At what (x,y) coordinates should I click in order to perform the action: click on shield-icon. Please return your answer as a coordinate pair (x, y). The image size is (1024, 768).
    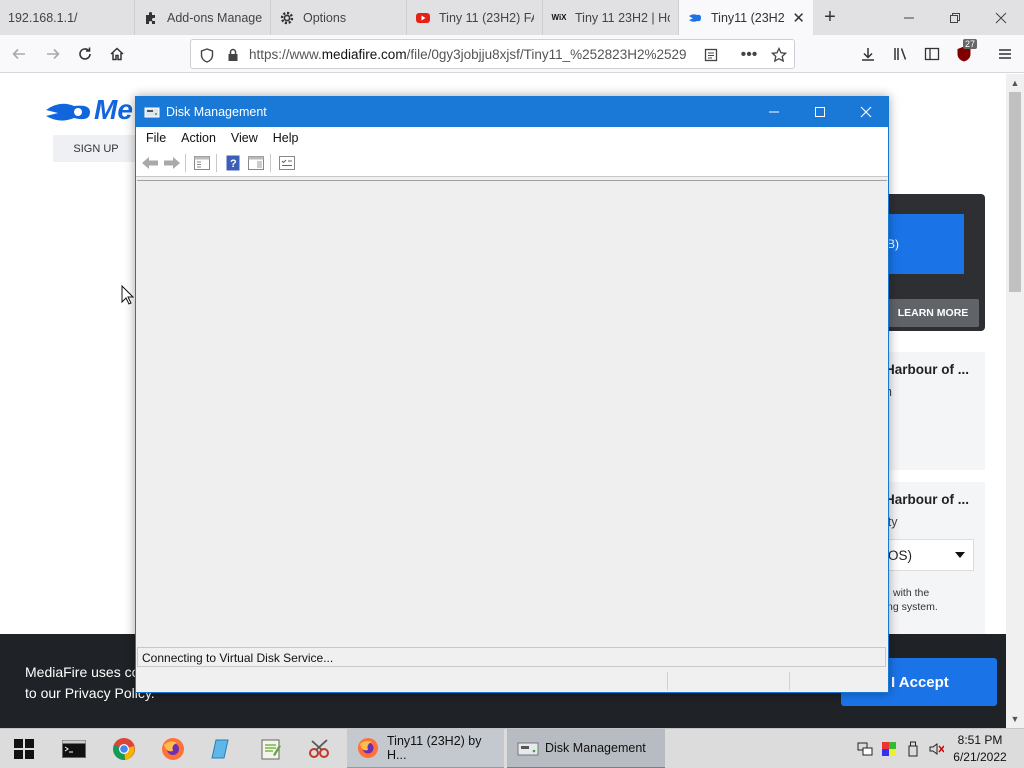
    Looking at the image, I should click on (207, 55).